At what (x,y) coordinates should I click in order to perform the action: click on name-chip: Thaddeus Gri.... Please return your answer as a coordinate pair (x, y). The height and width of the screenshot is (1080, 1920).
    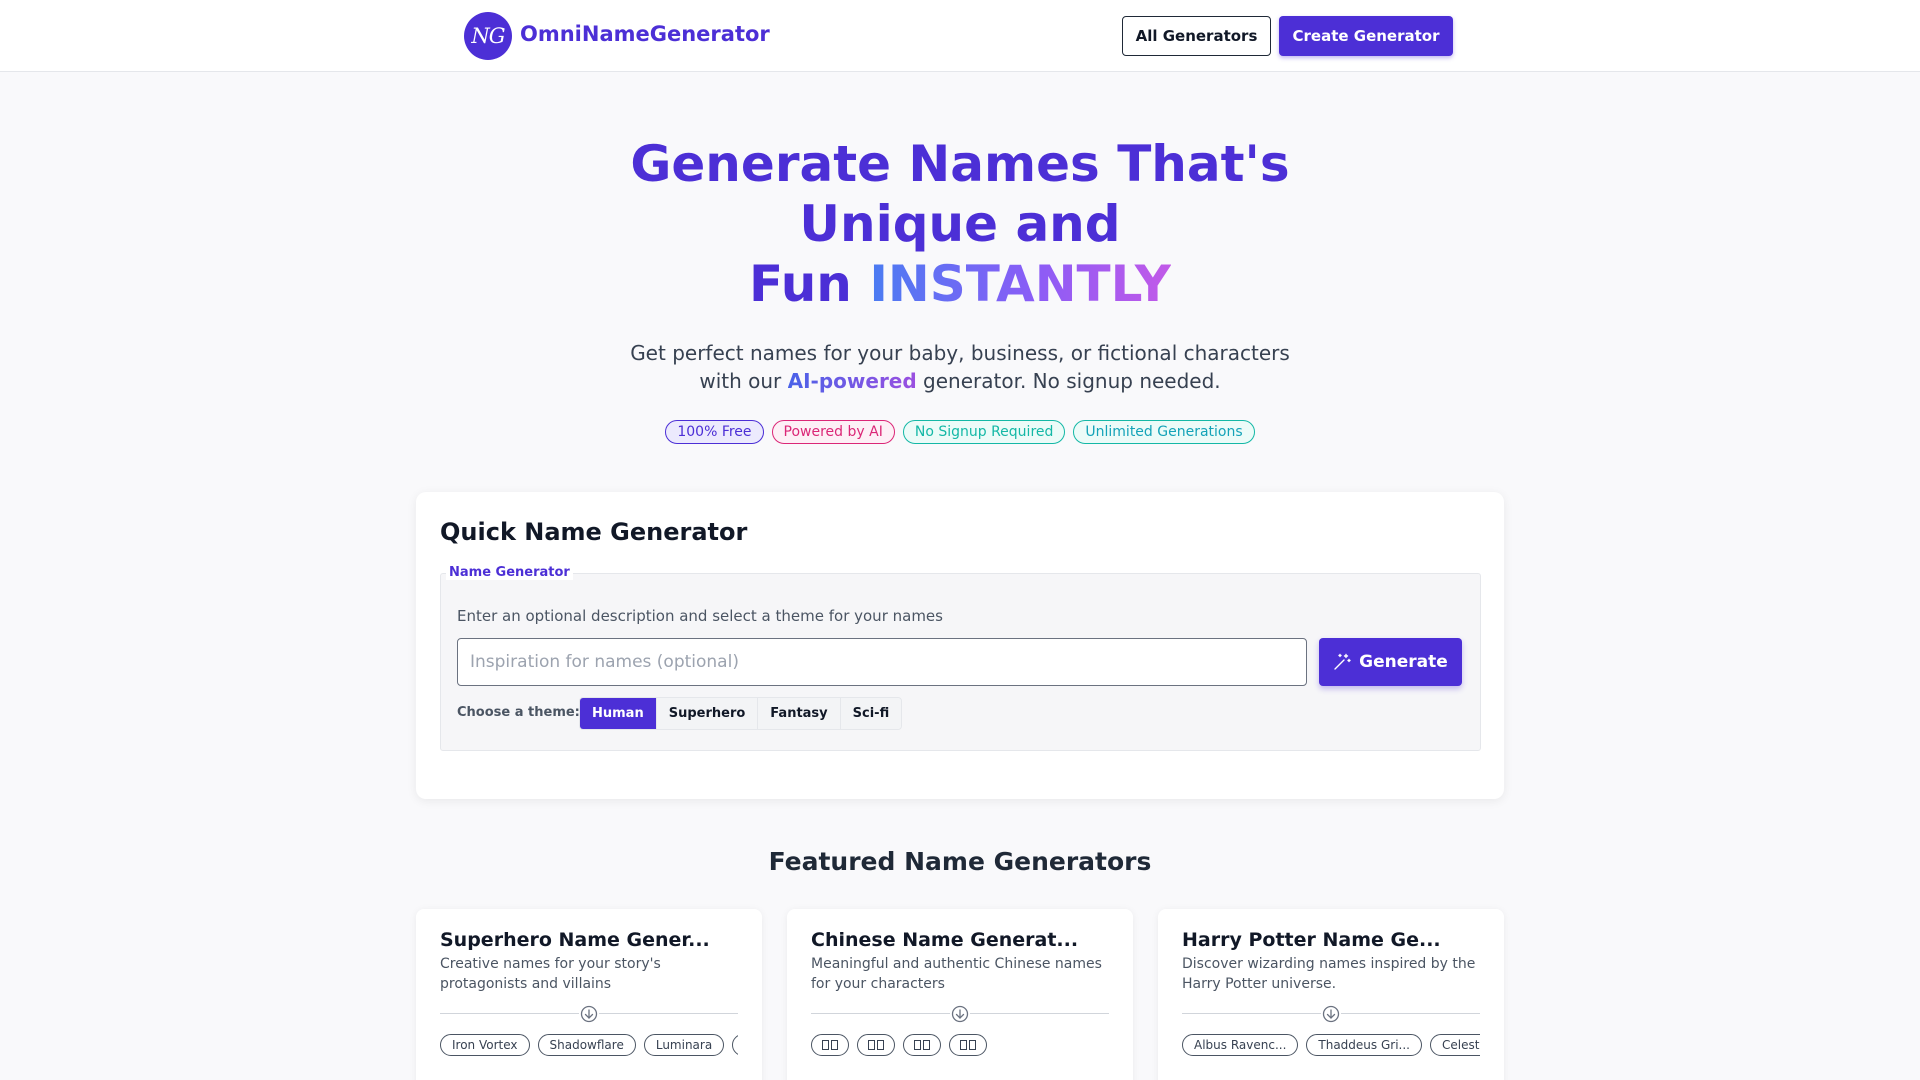
    Looking at the image, I should click on (1364, 1045).